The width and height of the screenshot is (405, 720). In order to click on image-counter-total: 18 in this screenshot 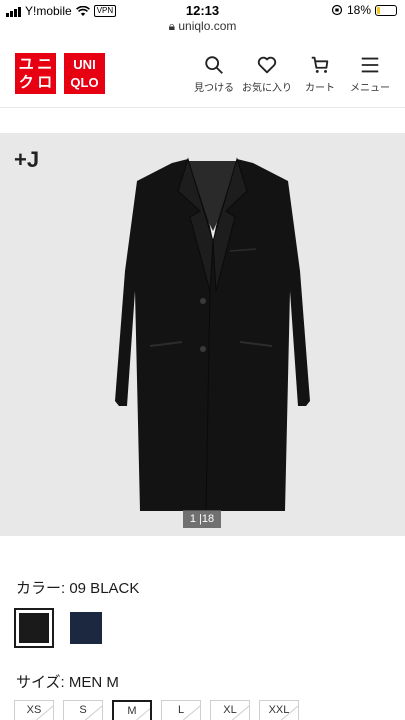, I will do `click(208, 519)`.